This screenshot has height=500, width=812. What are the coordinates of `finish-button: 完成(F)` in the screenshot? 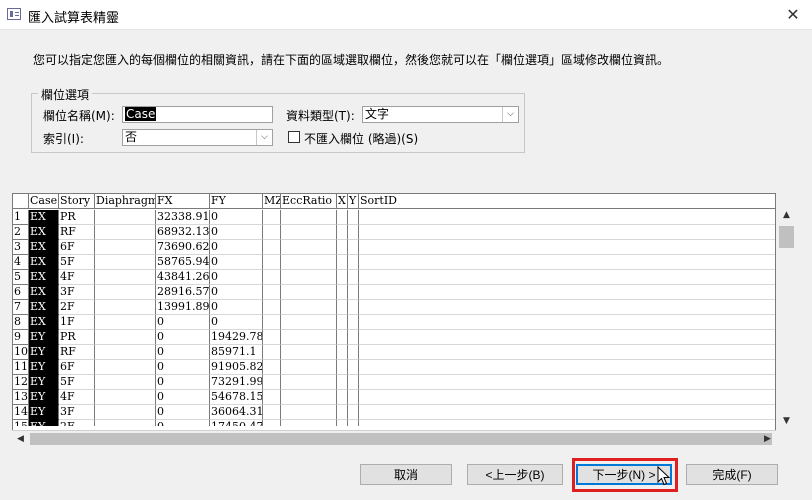 It's located at (732, 474).